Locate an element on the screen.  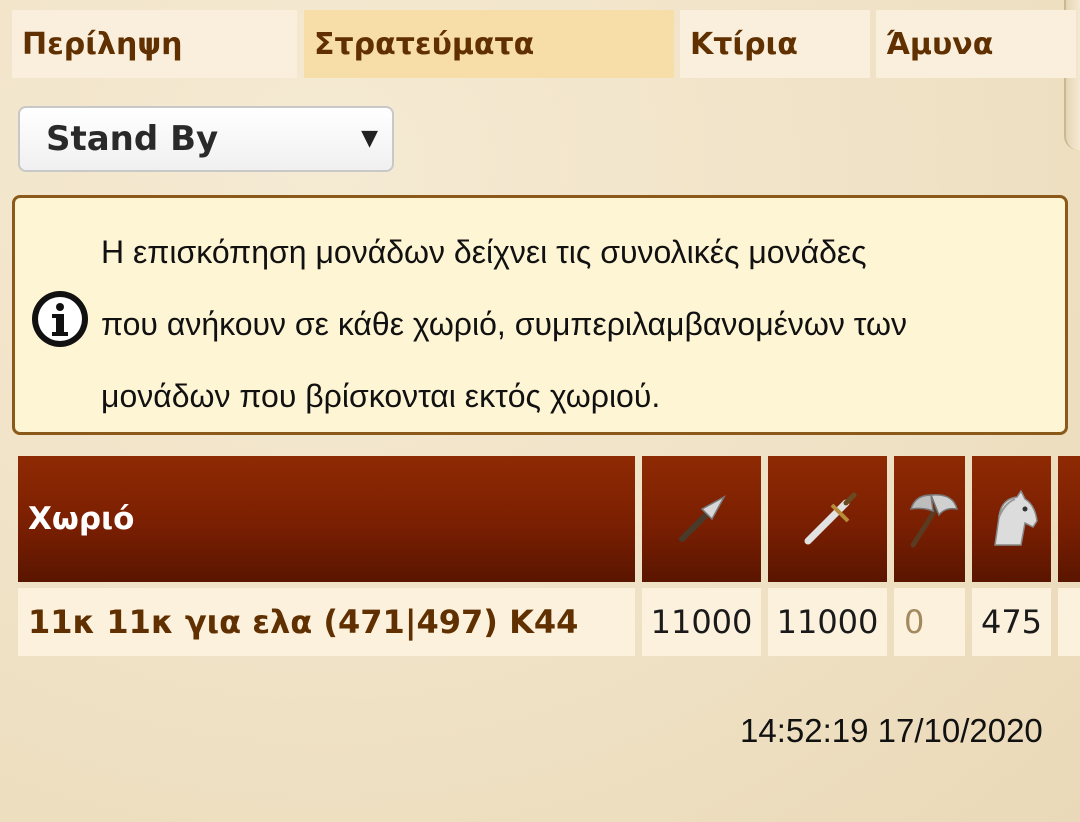
sword-icon is located at coordinates (830, 518).